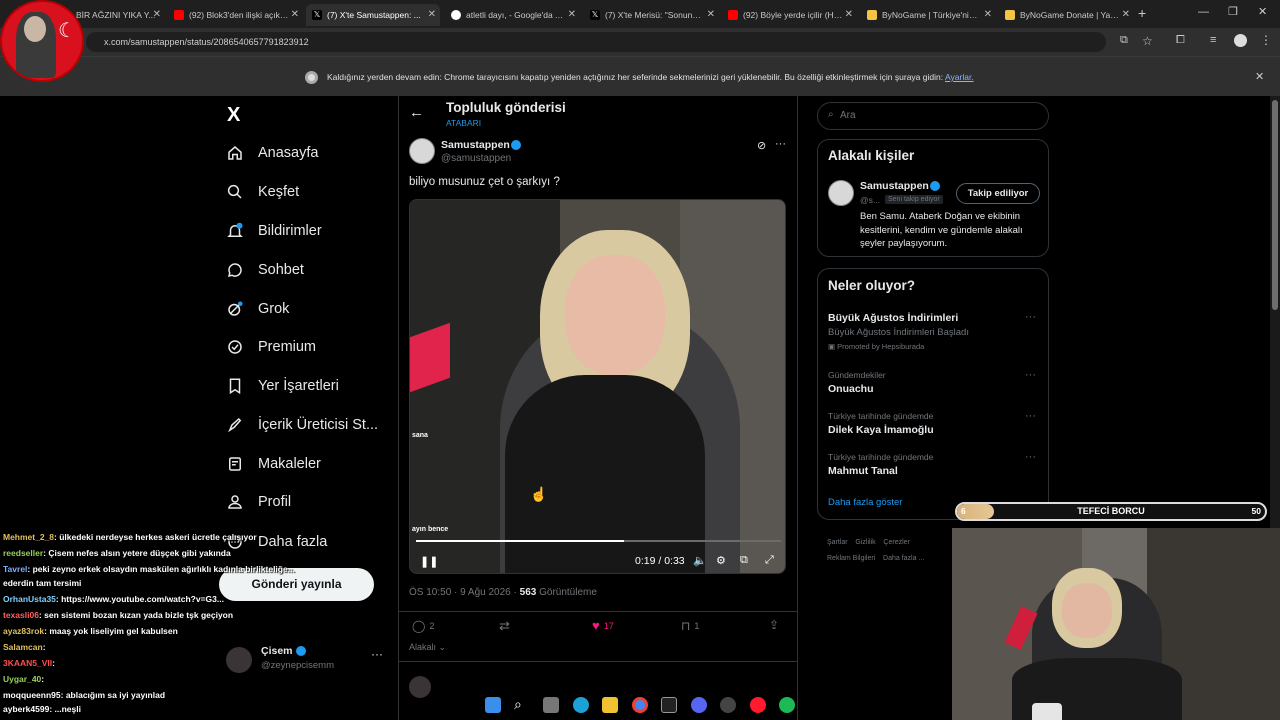  What do you see at coordinates (761, 145) in the screenshot?
I see `grok-analyze-icon: ⊘` at bounding box center [761, 145].